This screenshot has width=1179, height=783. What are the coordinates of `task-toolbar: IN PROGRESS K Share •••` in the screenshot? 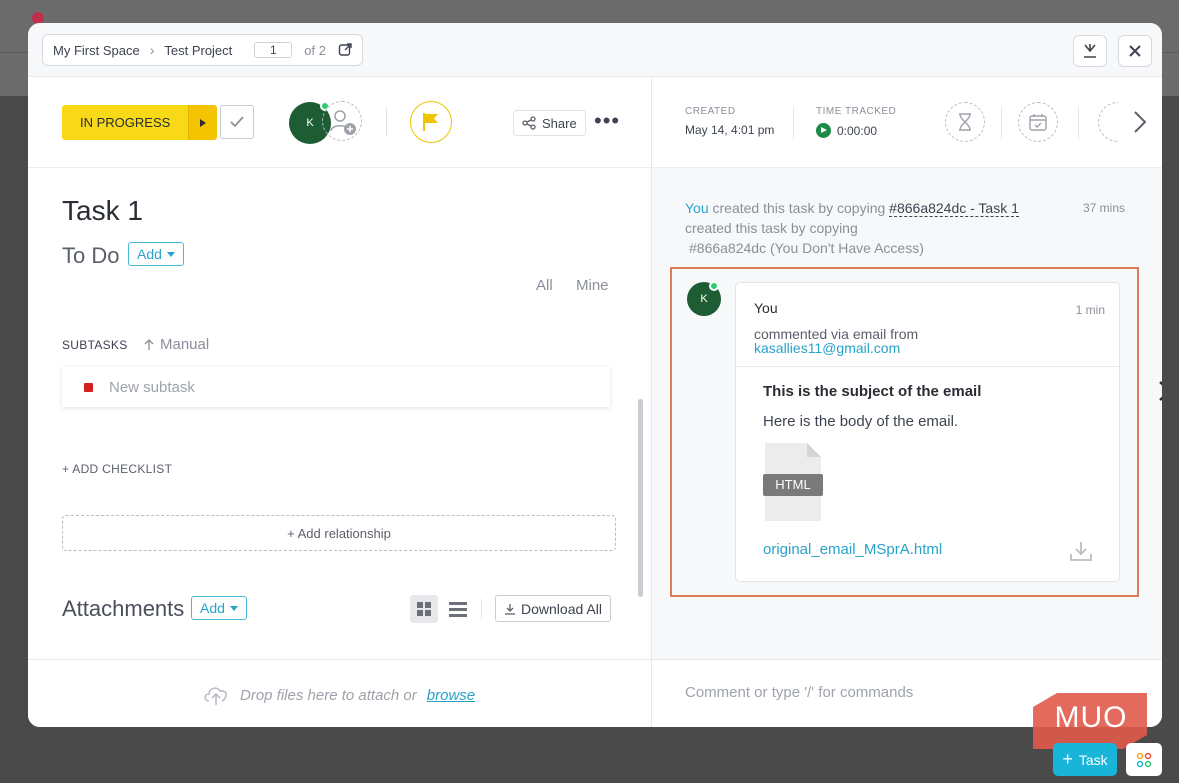 It's located at (339, 122).